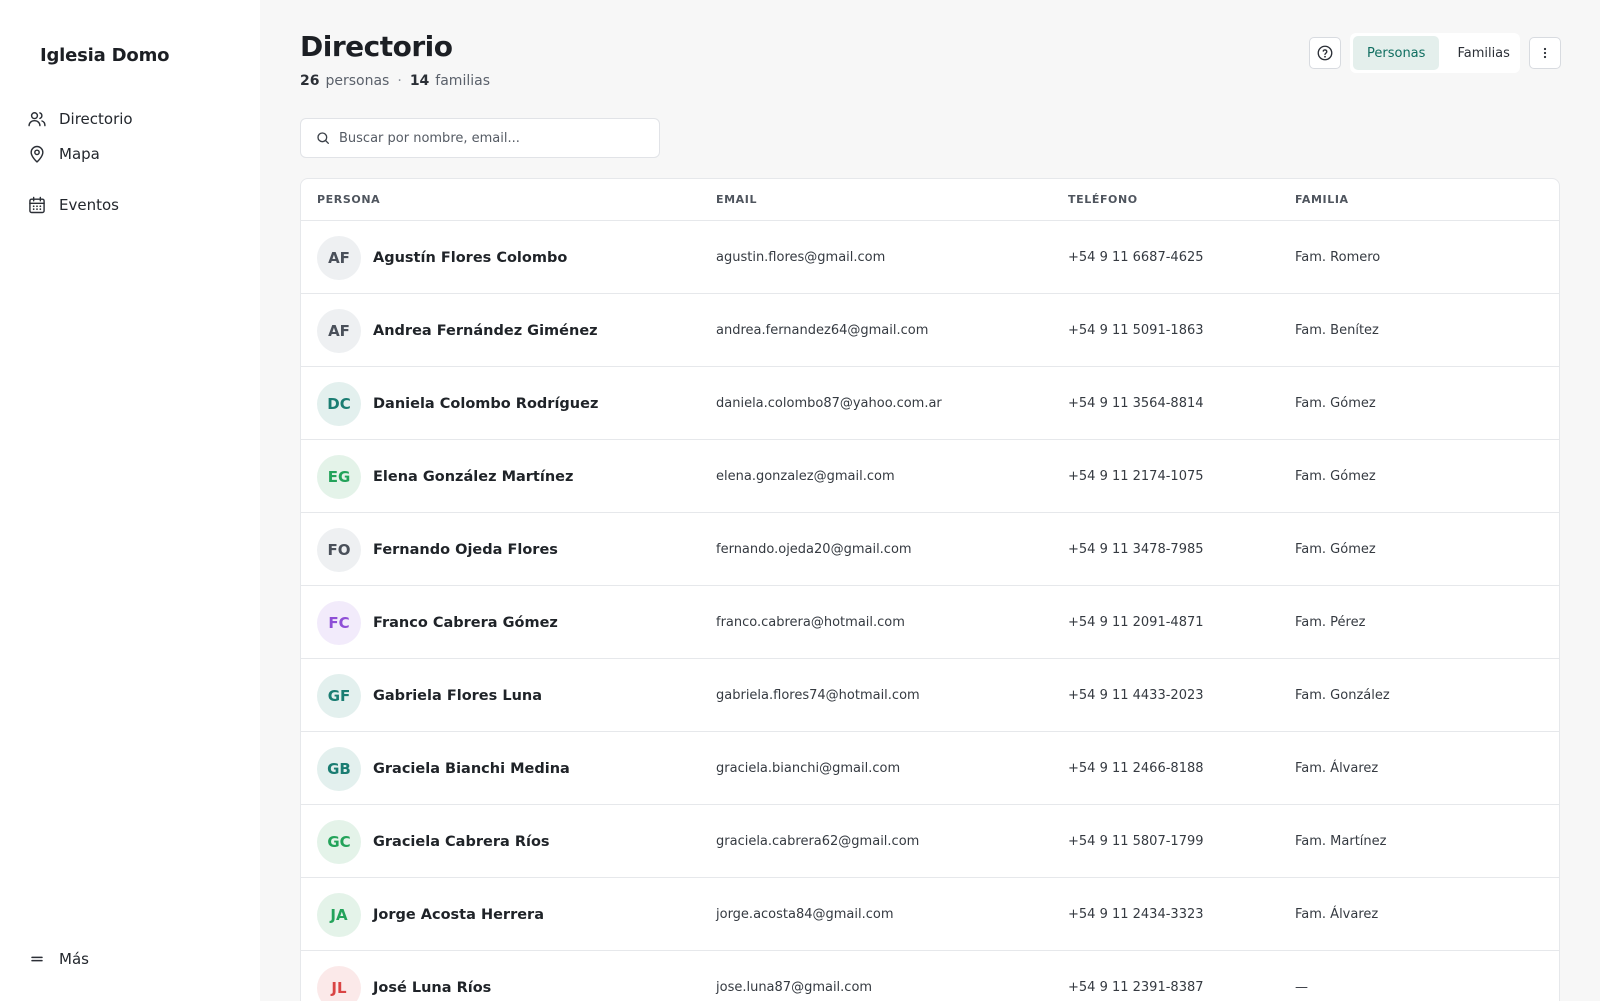  I want to click on help-circle-icon, so click(1325, 53).